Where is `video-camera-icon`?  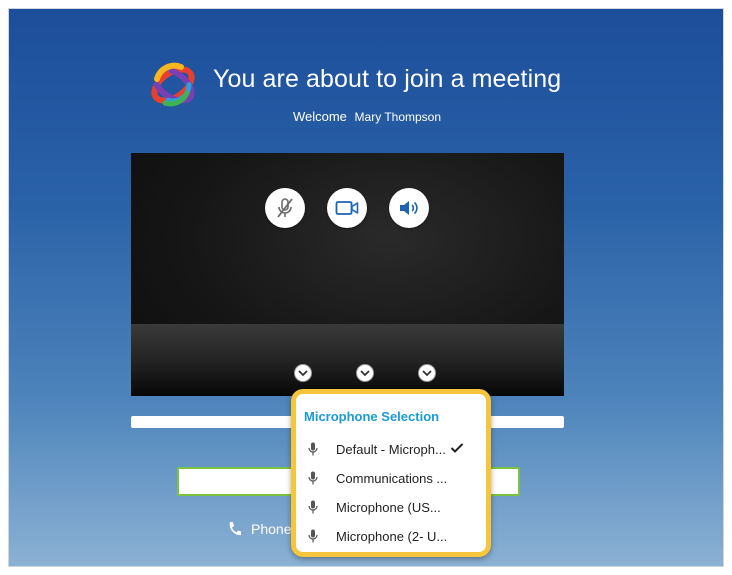
video-camera-icon is located at coordinates (347, 208).